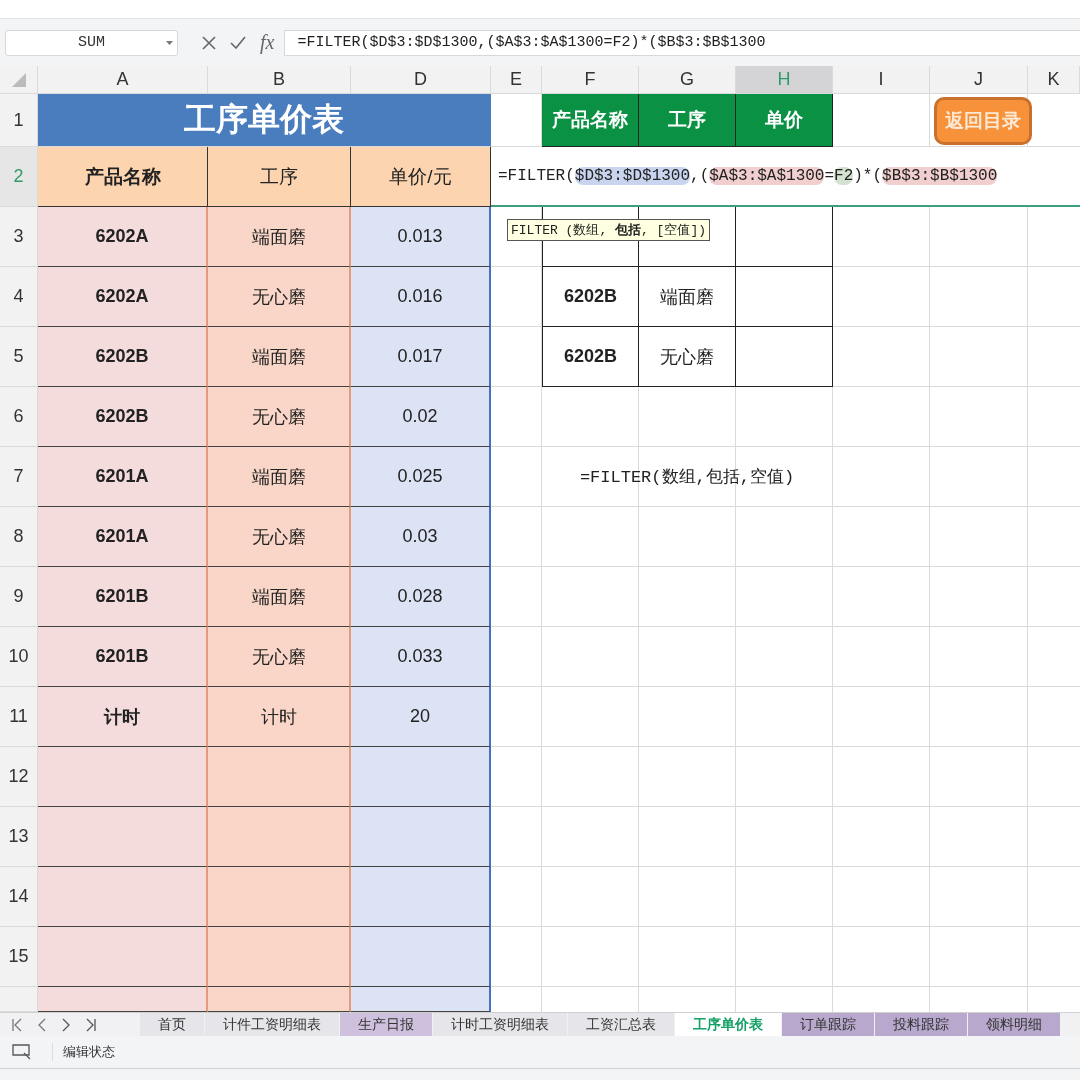  Describe the element at coordinates (91, 1024) in the screenshot. I see `last-sheet-icon` at that location.